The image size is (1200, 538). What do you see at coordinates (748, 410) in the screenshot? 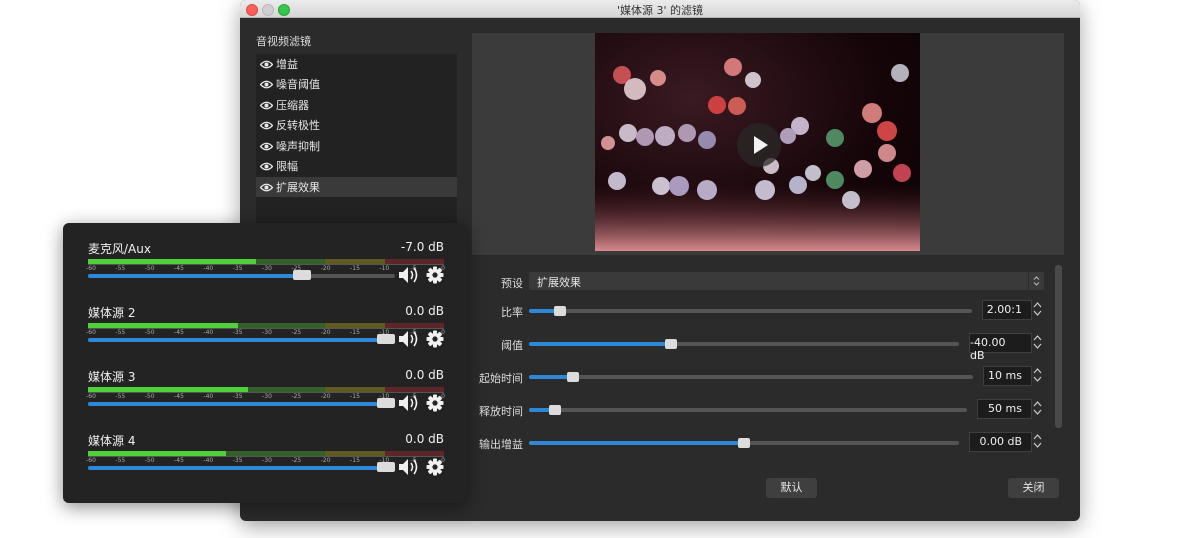
I see `release-slider` at bounding box center [748, 410].